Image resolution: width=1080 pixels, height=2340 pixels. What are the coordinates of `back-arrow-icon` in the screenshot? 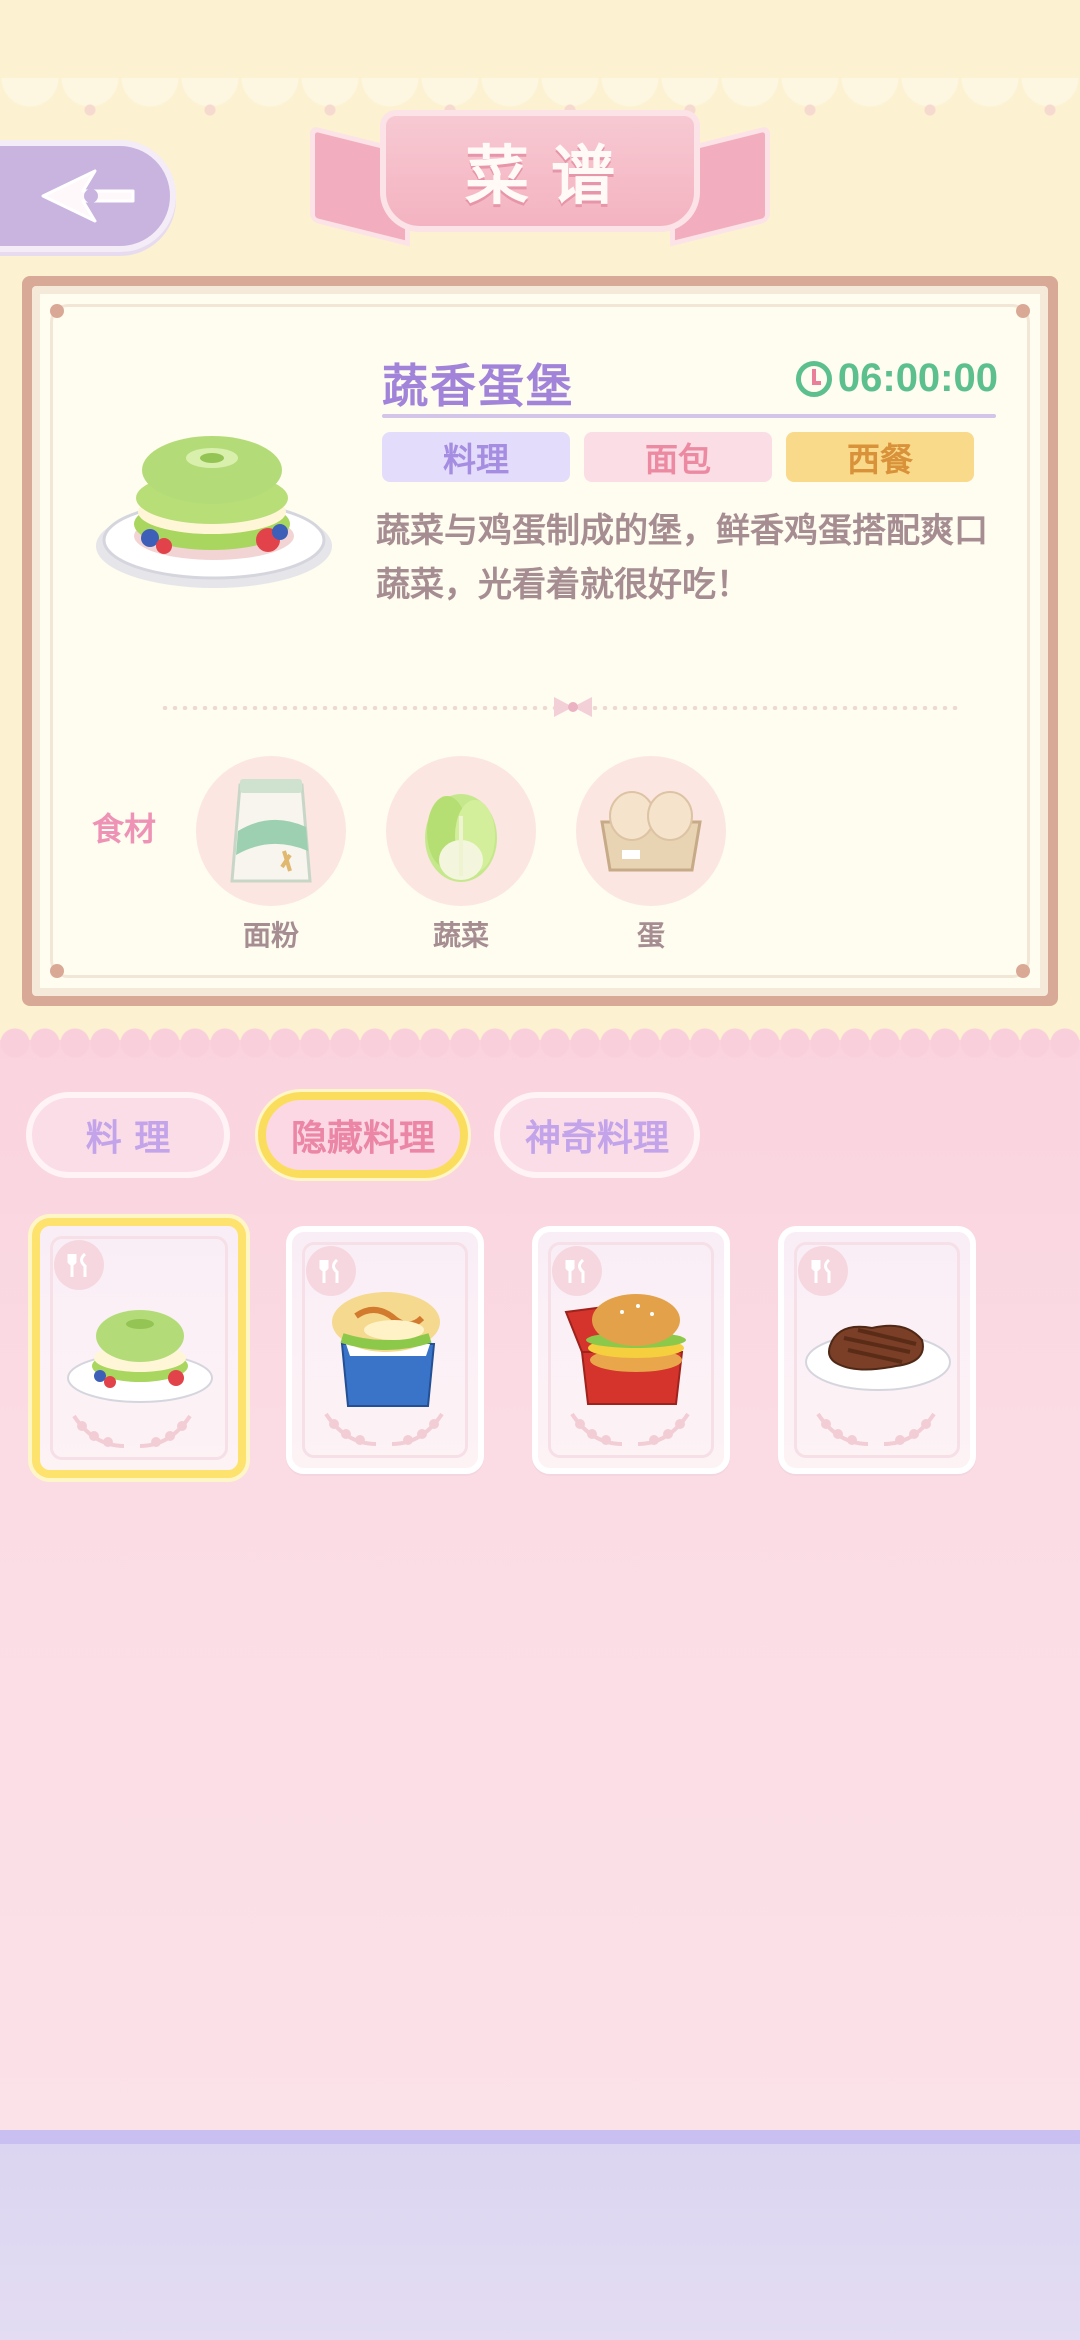 It's located at (88, 196).